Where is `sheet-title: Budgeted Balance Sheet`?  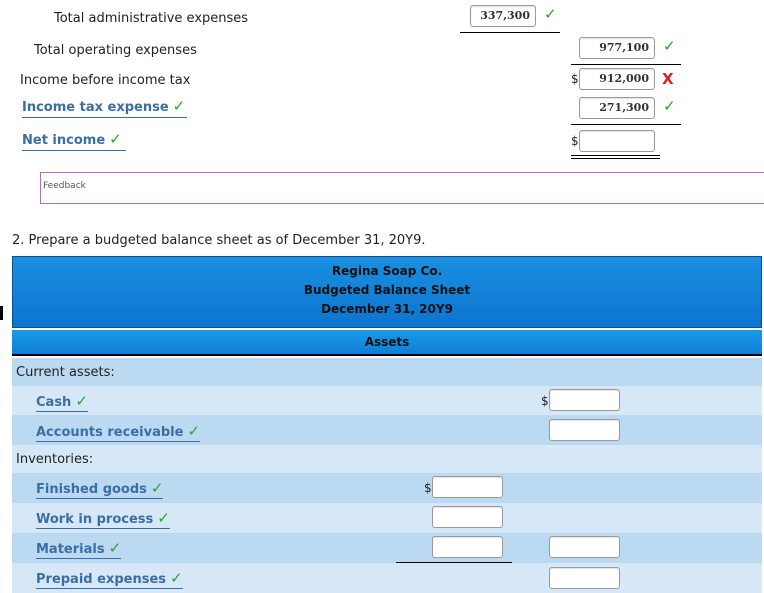 sheet-title: Budgeted Balance Sheet is located at coordinates (387, 290).